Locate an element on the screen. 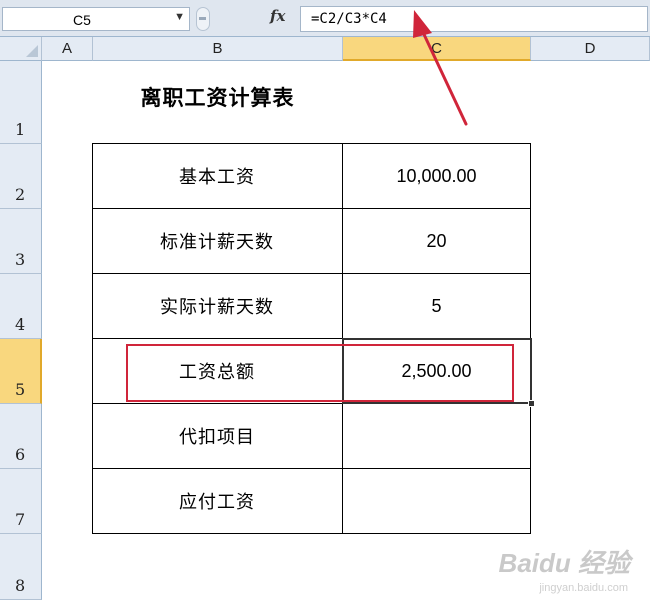 This screenshot has height=600, width=650. row-header-6: 6 is located at coordinates (21, 436).